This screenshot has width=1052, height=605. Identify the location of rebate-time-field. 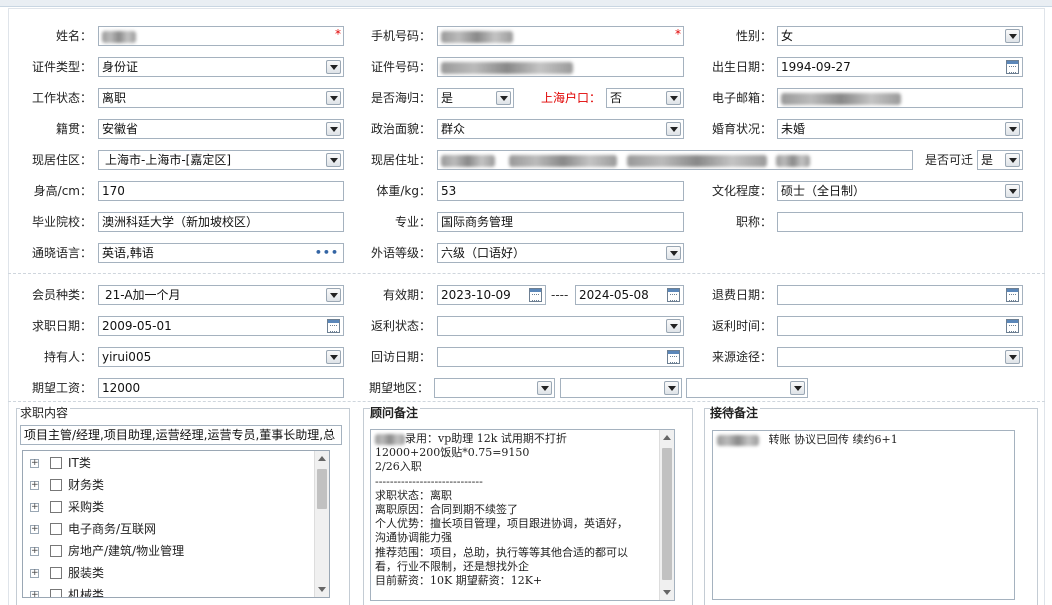
(900, 326).